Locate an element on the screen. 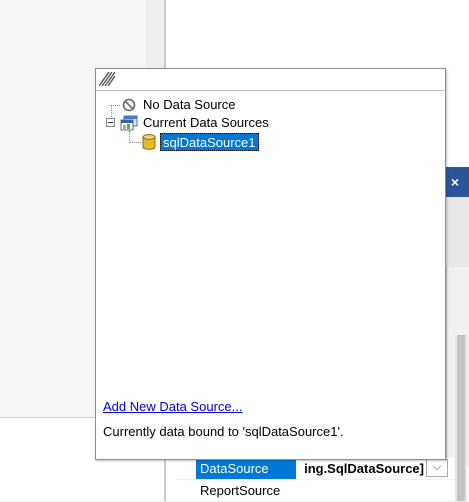  tree-collapse-toggle is located at coordinates (110, 122).